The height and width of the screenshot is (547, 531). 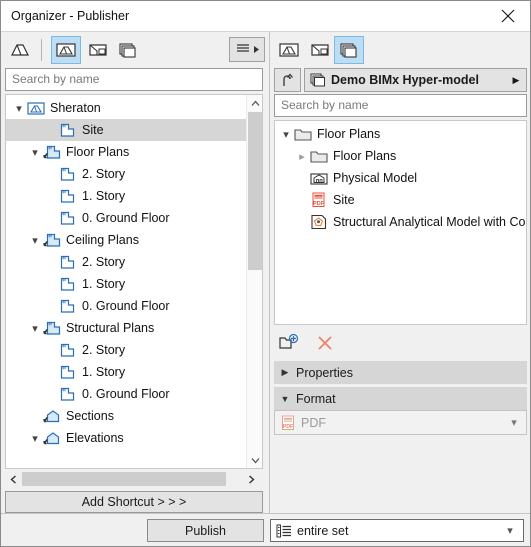 I want to click on scroll-up-icon, so click(x=254, y=103).